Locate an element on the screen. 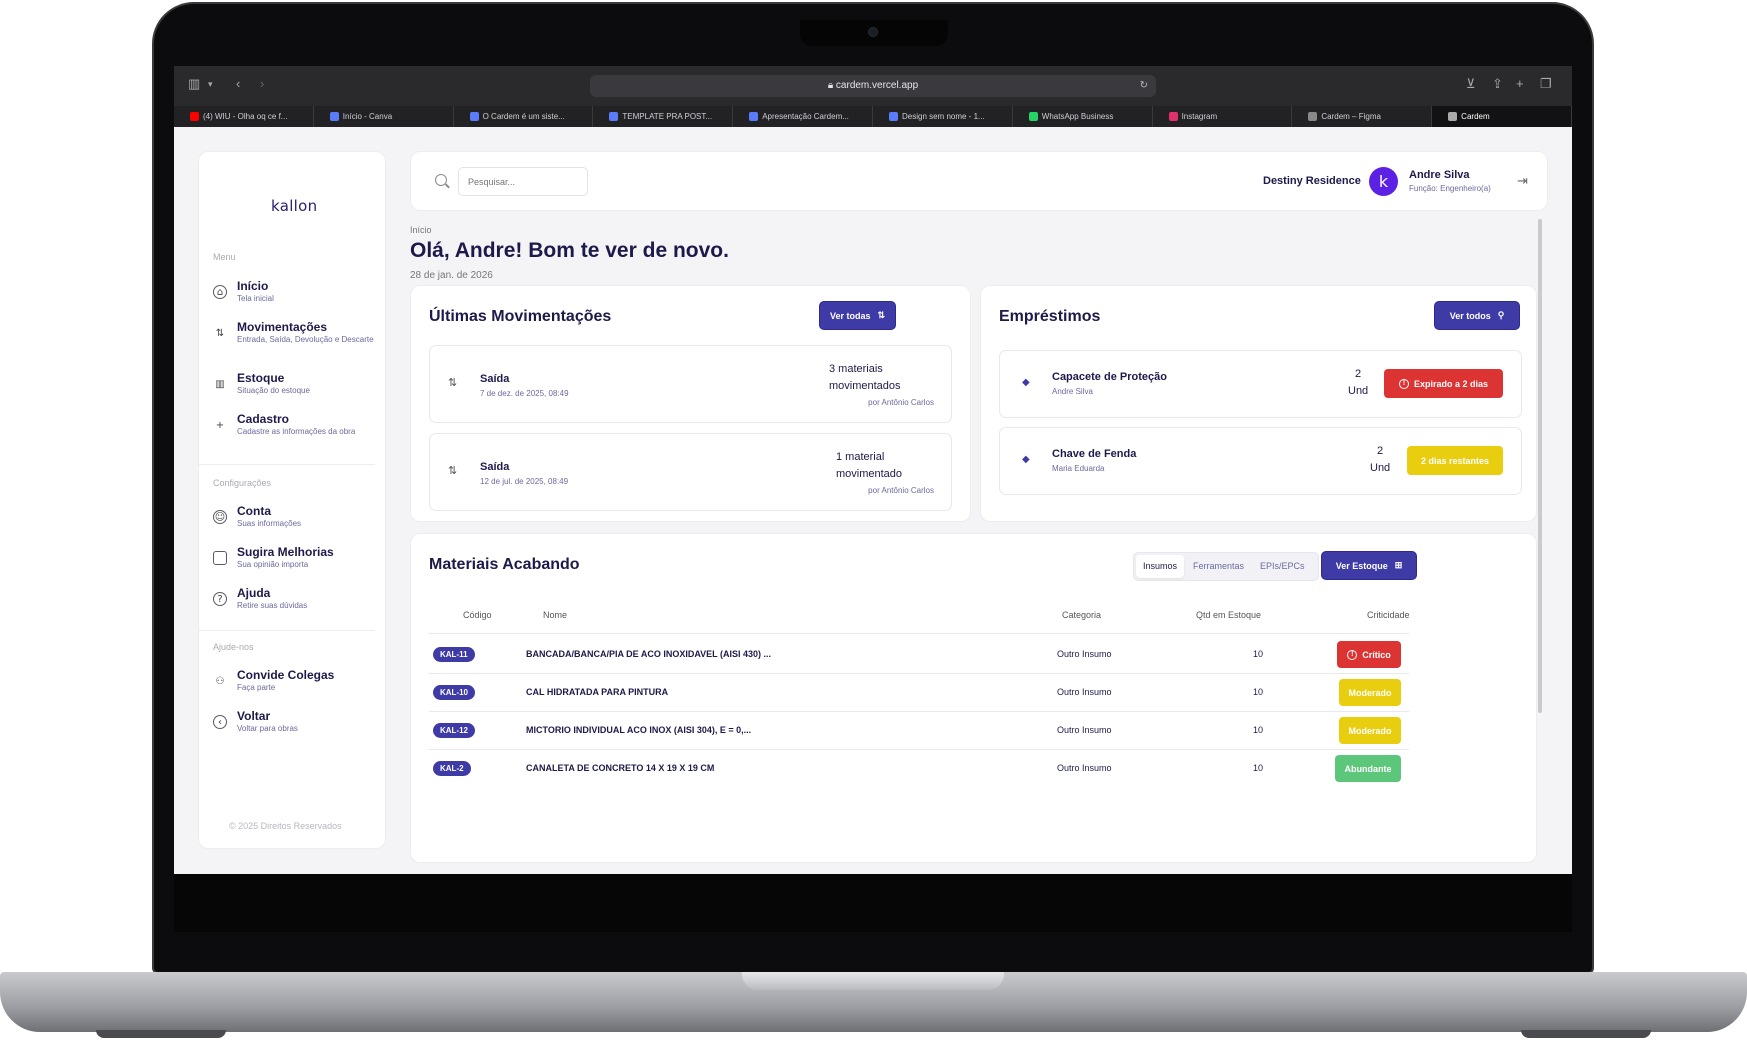 The height and width of the screenshot is (1041, 1747). avatar: k is located at coordinates (1383, 181).